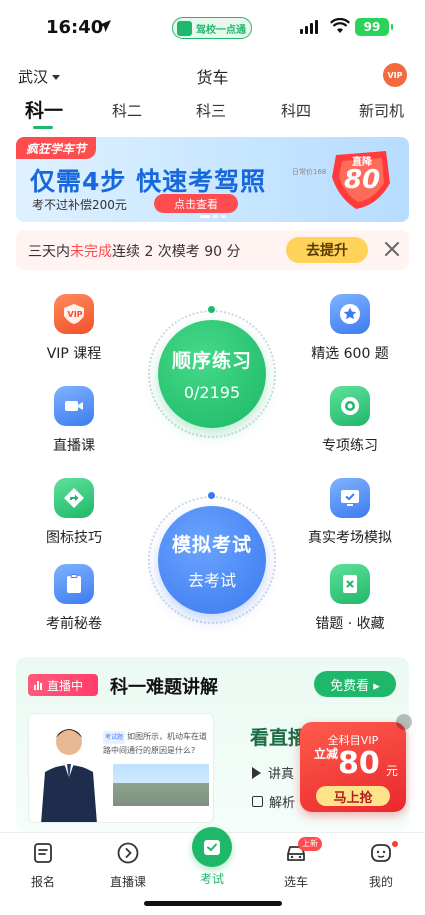 The height and width of the screenshot is (915, 425). What do you see at coordinates (44, 109) in the screenshot?
I see `tab-subject-1: 科一` at bounding box center [44, 109].